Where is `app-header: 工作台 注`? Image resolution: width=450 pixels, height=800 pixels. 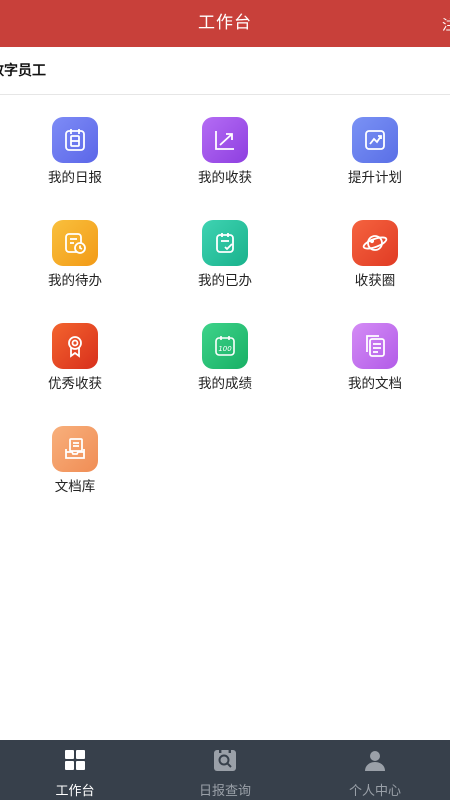
app-header: 工作台 注 is located at coordinates (225, 23).